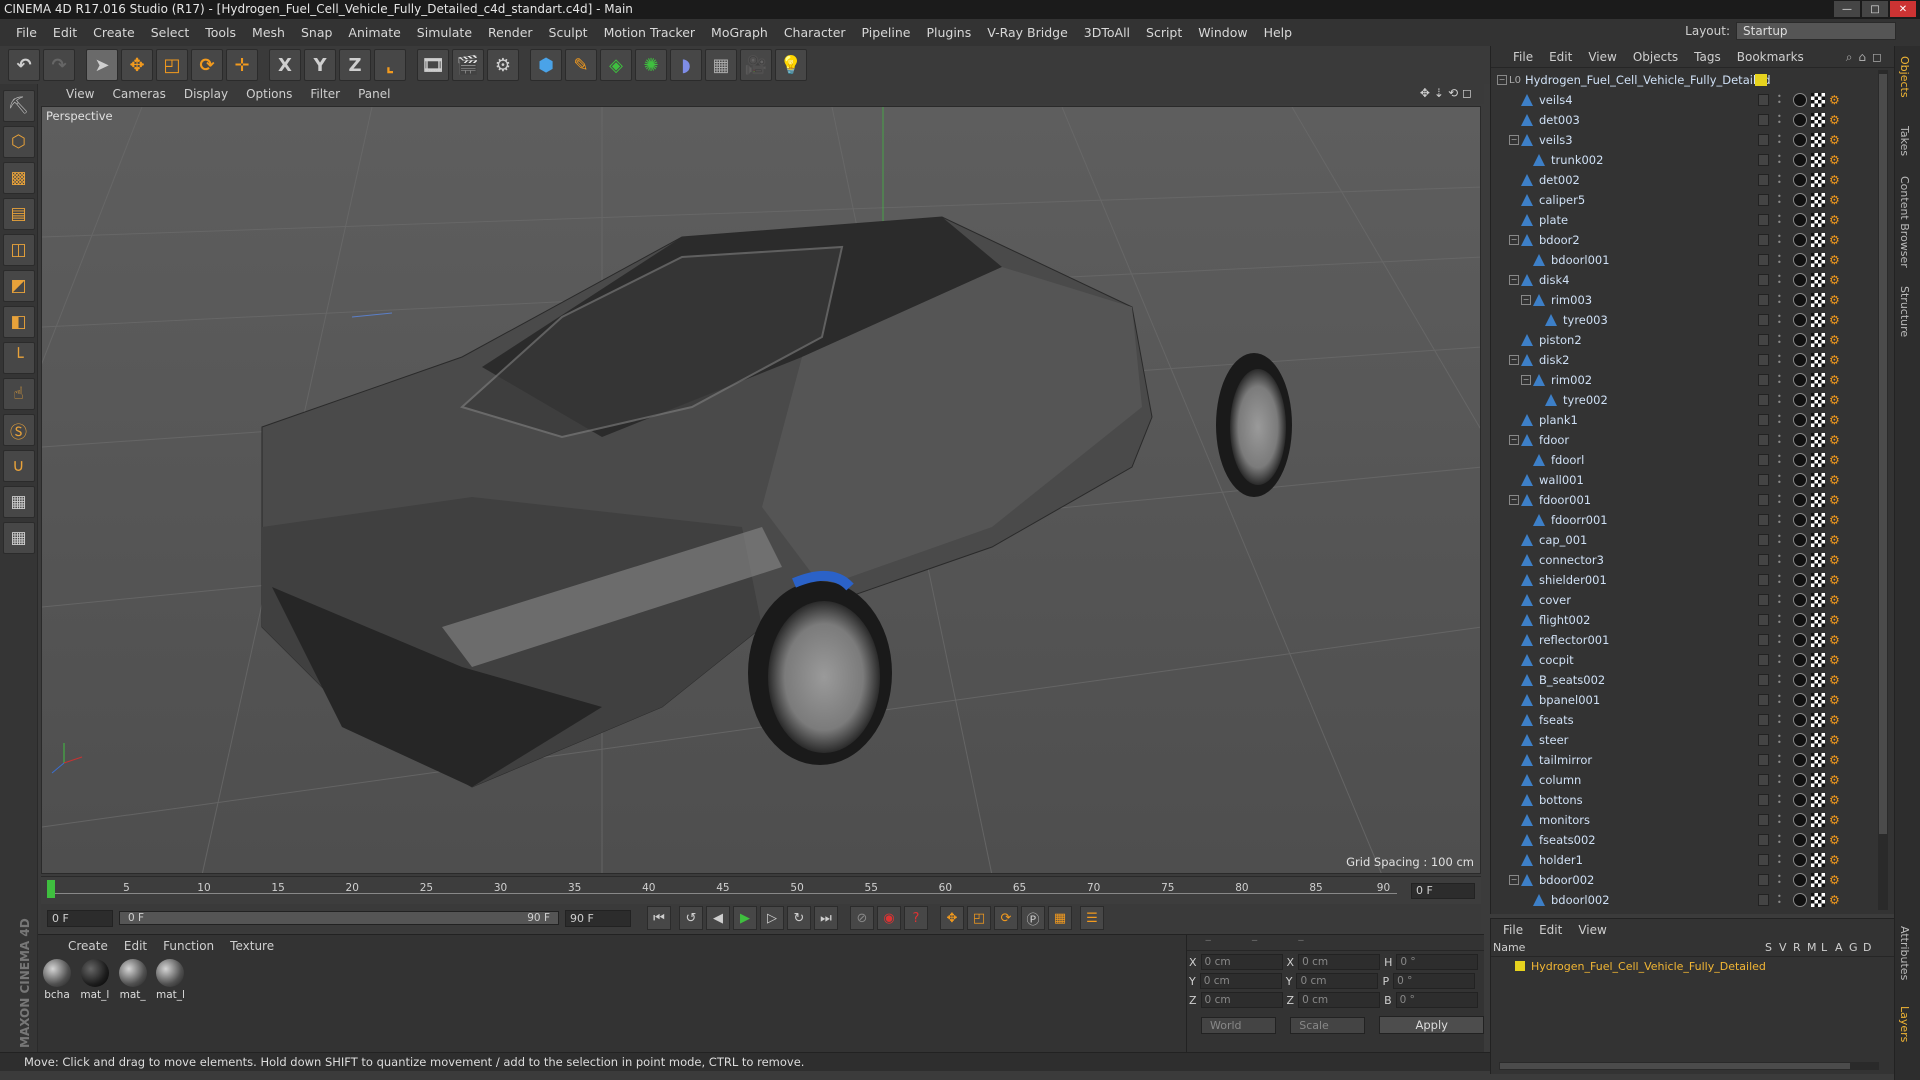  Describe the element at coordinates (1883, 490) in the screenshot. I see `object-scrollbar` at that location.